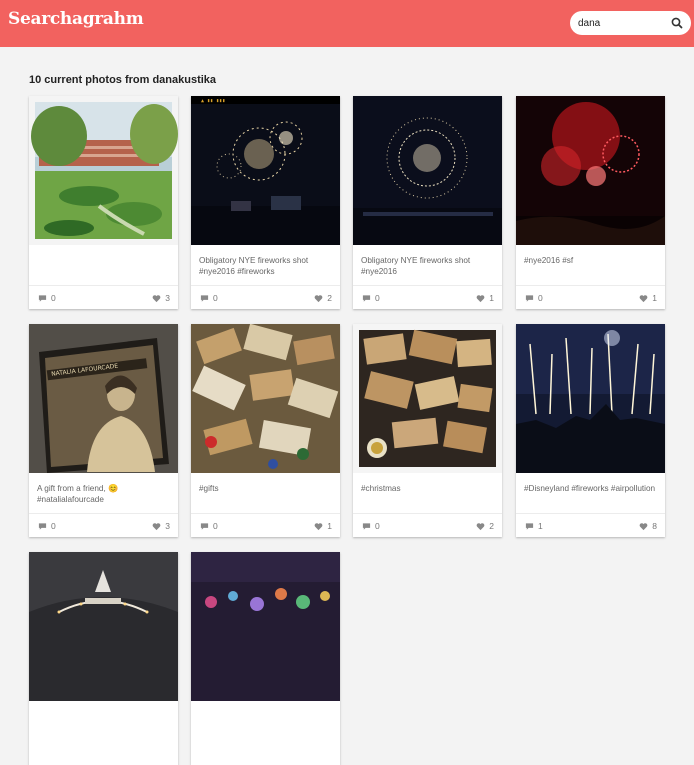 The height and width of the screenshot is (765, 694). I want to click on top-bar: Searchagrahm, so click(347, 23).